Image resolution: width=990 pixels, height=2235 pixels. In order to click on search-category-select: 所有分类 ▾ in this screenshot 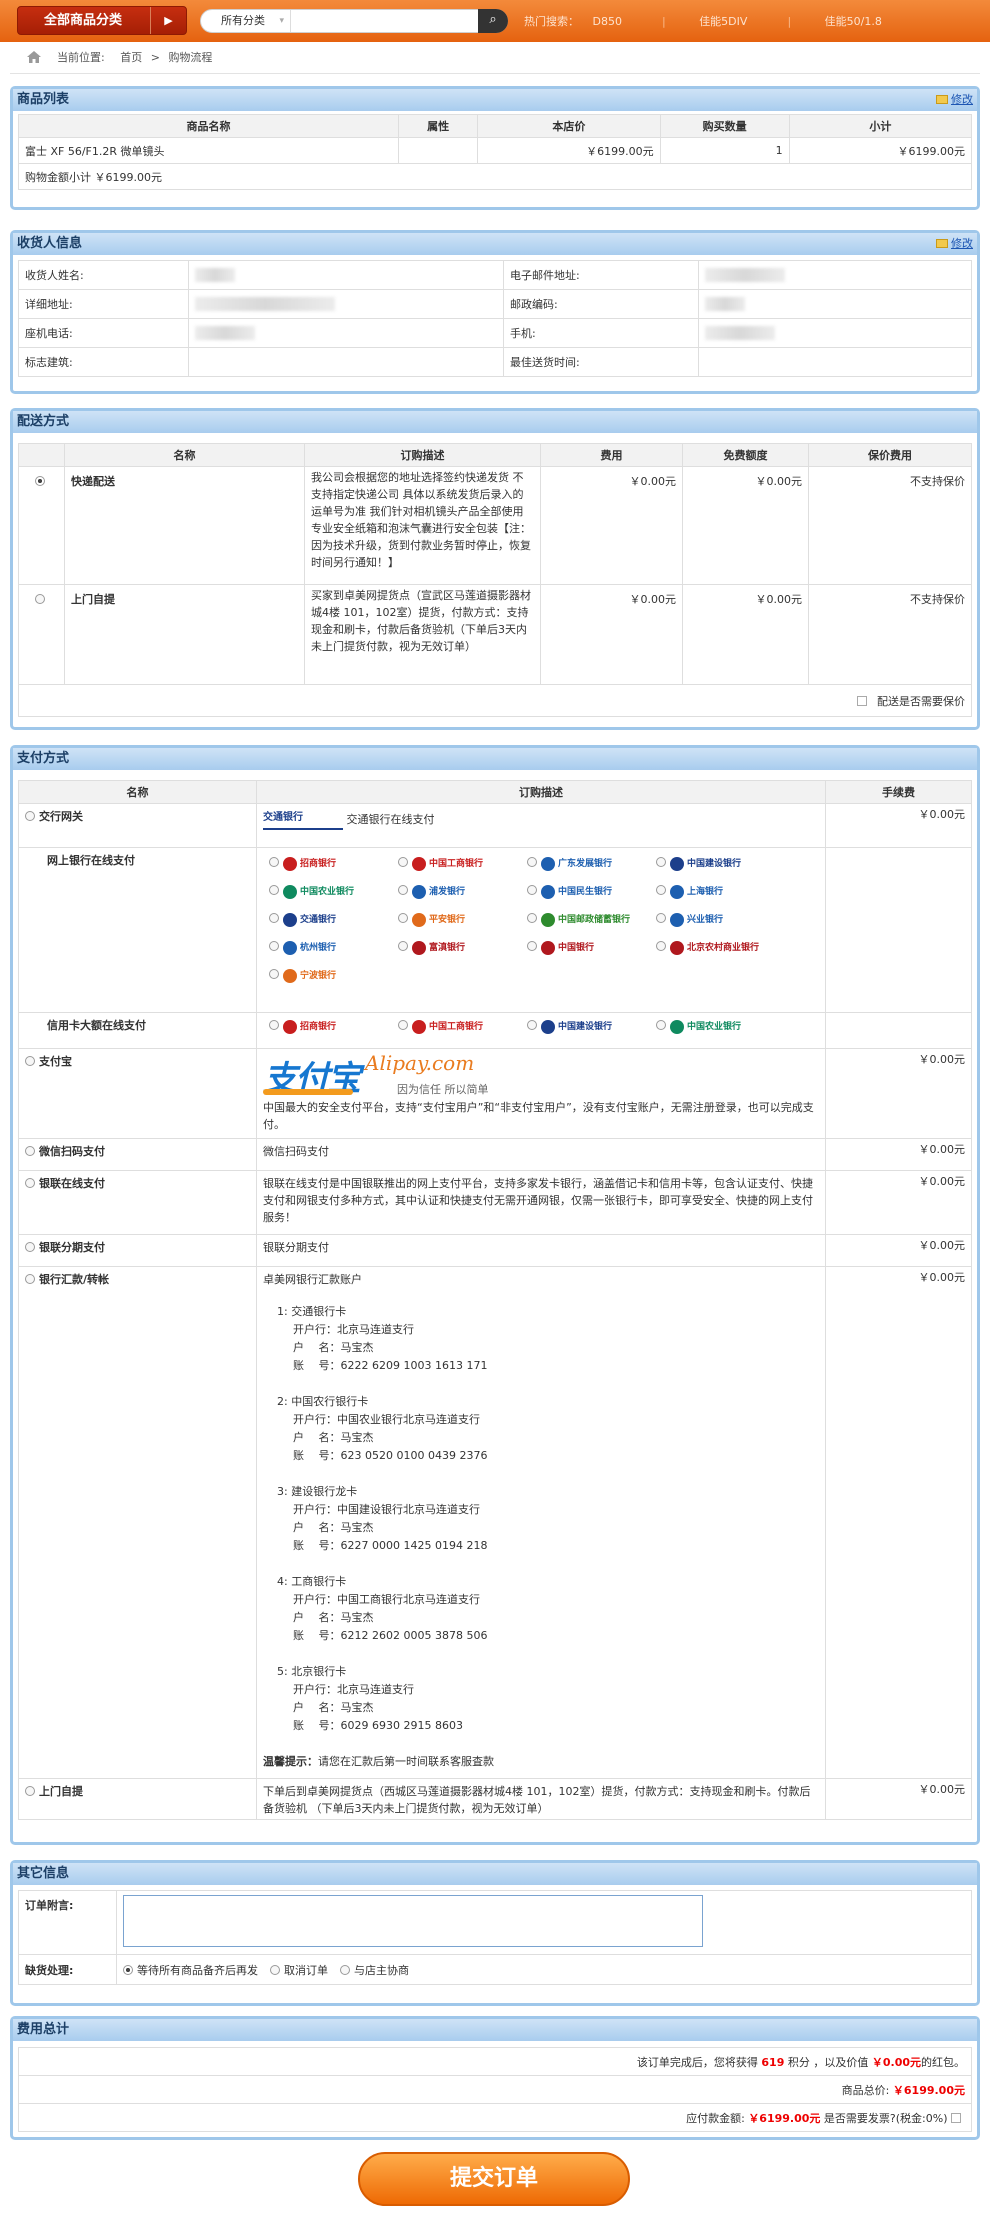, I will do `click(246, 21)`.